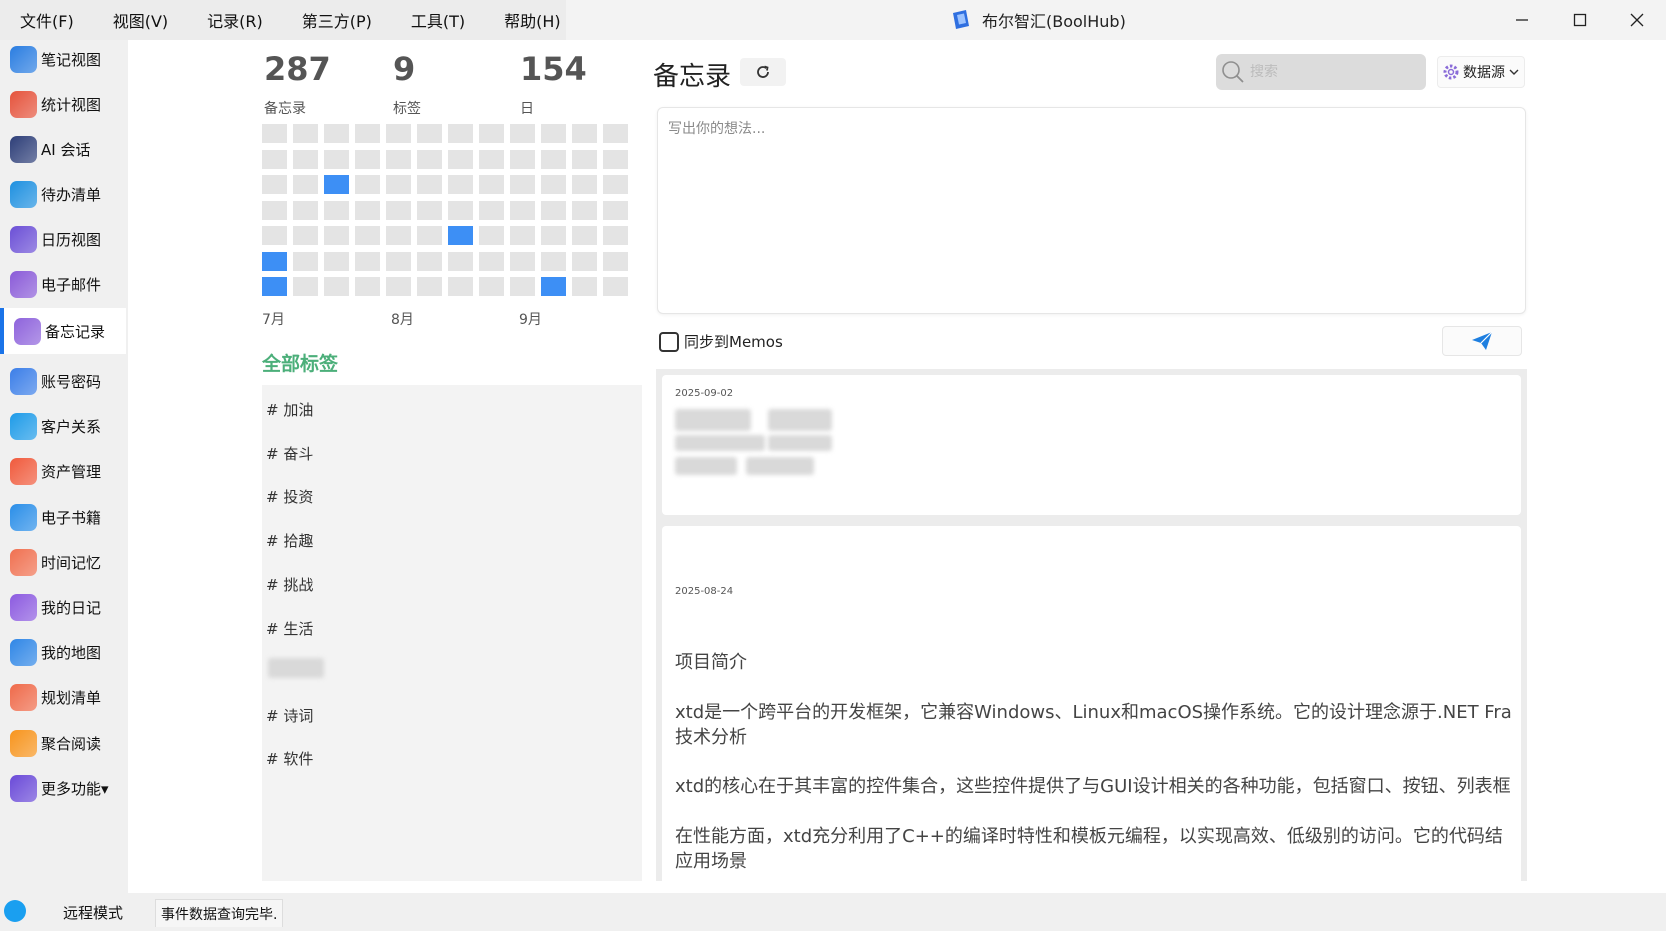  Describe the element at coordinates (63, 331) in the screenshot. I see `sidebar-item-memo: 备忘记录` at that location.